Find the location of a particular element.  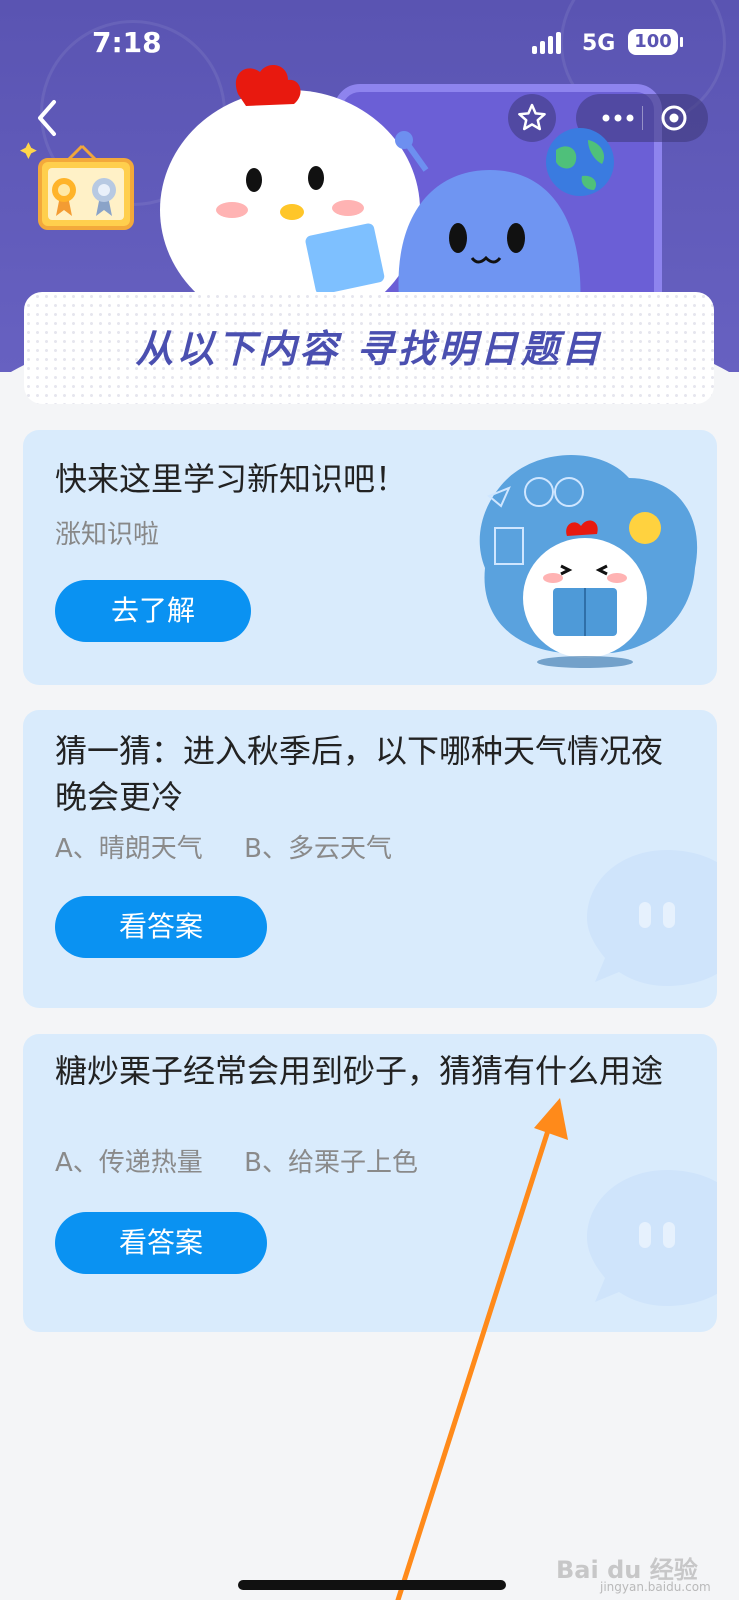

status-time: 7:18 is located at coordinates (127, 42).